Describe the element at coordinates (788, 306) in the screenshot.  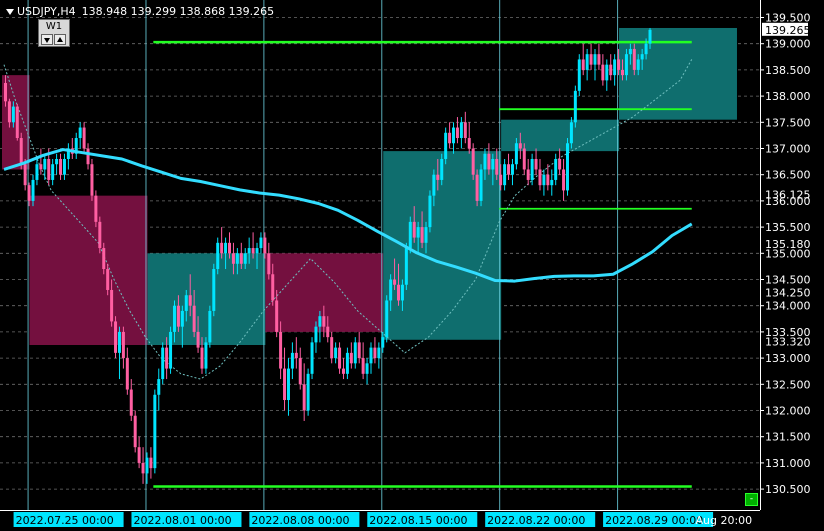
I see `price-tick-label: 134.000` at that location.